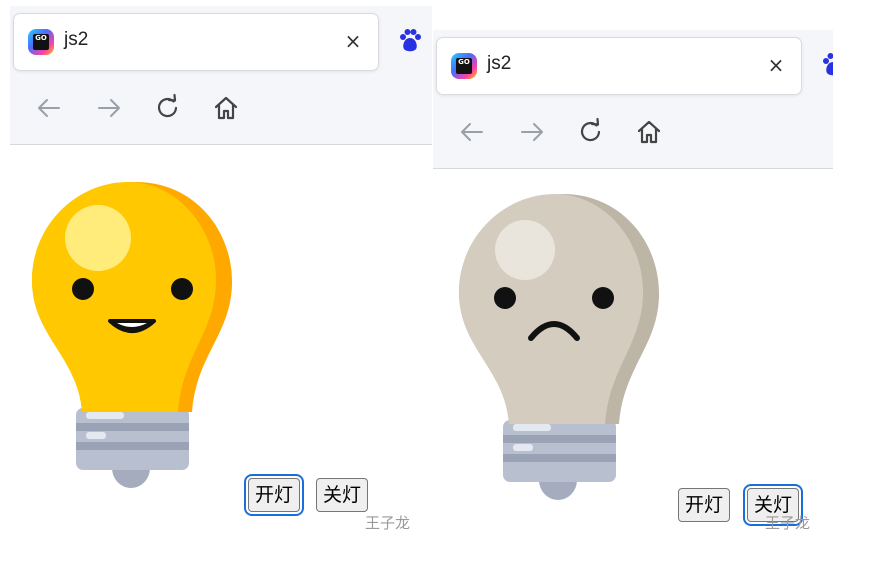  What do you see at coordinates (132, 335) in the screenshot?
I see `light-bulb-on-image` at bounding box center [132, 335].